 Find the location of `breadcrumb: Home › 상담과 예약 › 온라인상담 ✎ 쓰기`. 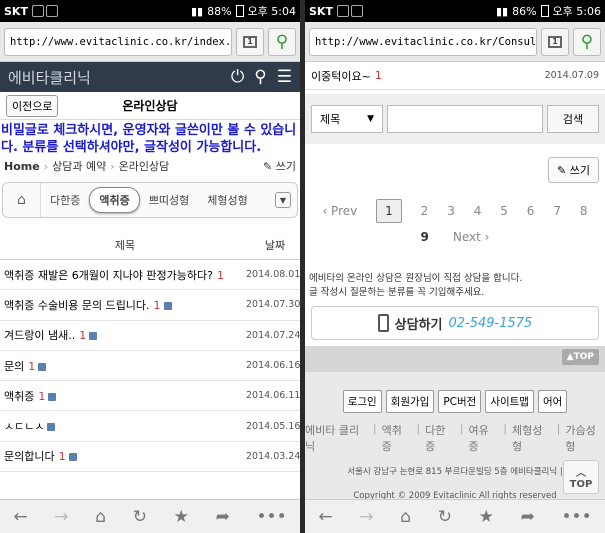

breadcrumb: Home › 상담과 예약 › 온라인상담 ✎ 쓰기 is located at coordinates (150, 166).